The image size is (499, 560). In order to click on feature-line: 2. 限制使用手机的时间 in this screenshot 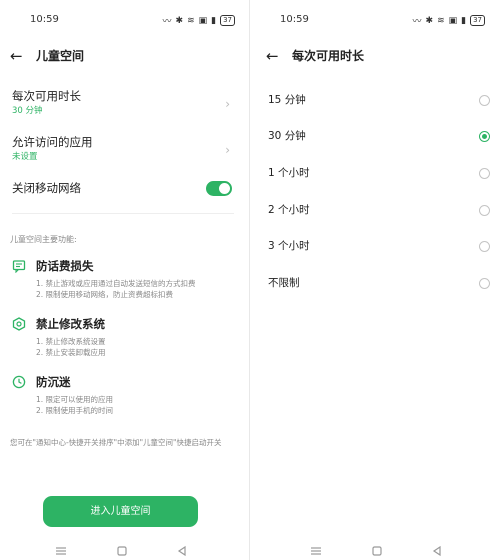, I will do `click(75, 410)`.